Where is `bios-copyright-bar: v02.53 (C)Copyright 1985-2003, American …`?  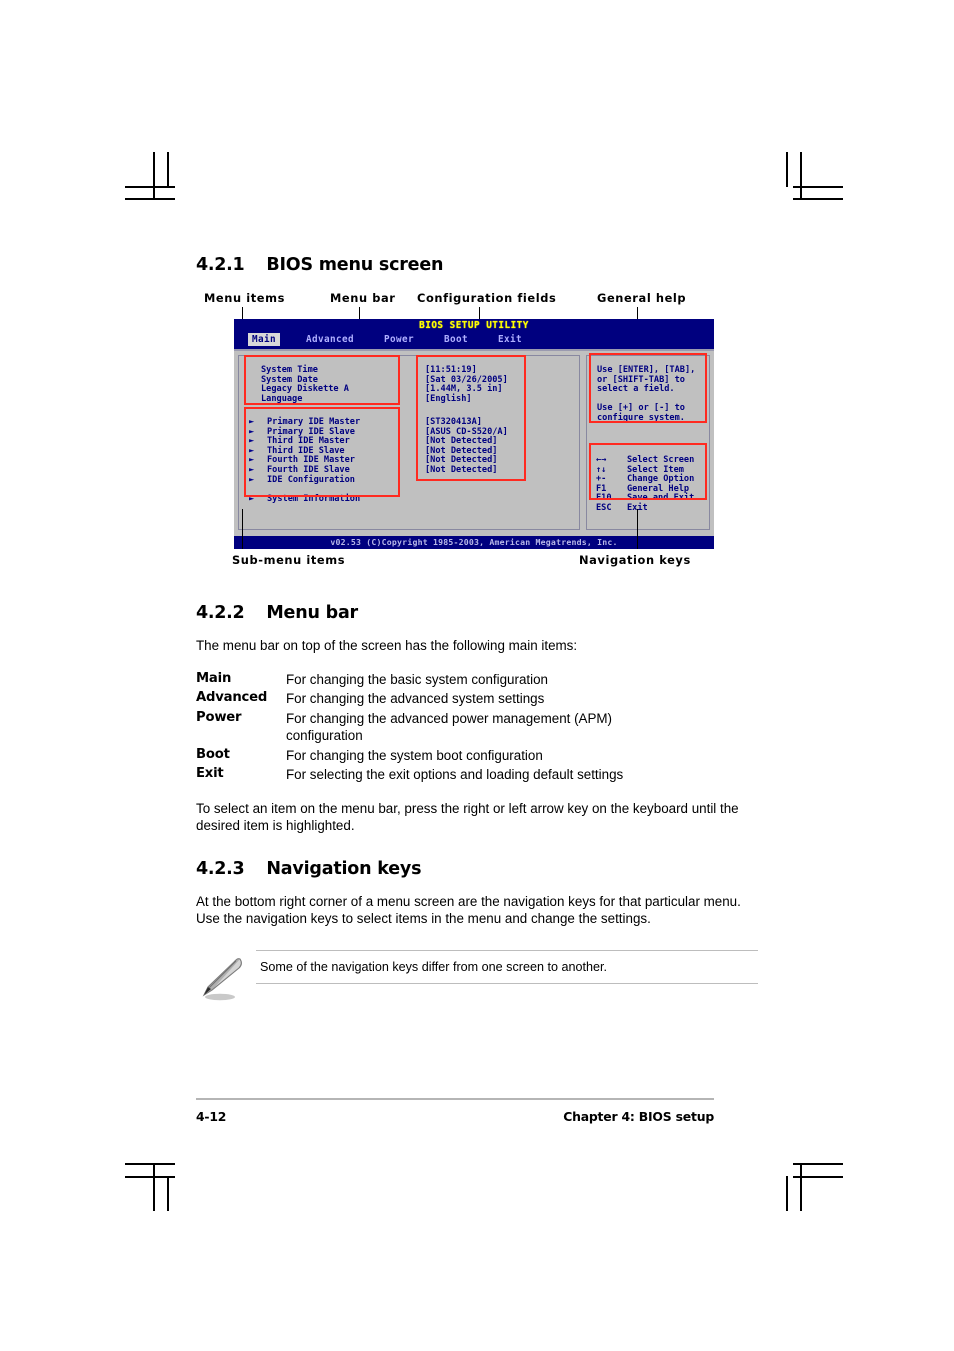 bios-copyright-bar: v02.53 (C)Copyright 1985-2003, American … is located at coordinates (474, 542).